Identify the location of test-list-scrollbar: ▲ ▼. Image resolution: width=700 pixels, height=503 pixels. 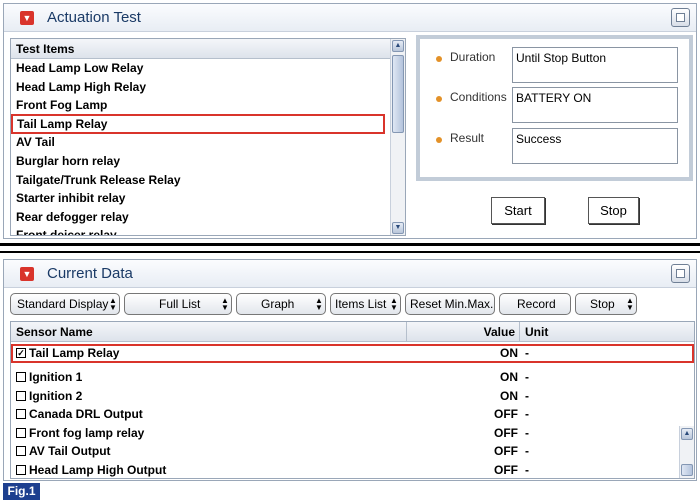
(397, 137).